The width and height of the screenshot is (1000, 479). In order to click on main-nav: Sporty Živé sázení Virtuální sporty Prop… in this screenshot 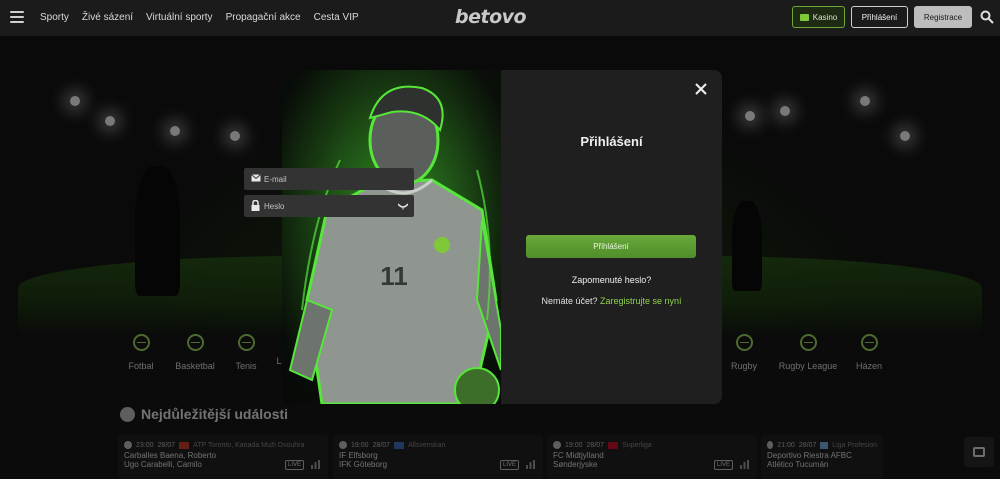, I will do `click(199, 17)`.